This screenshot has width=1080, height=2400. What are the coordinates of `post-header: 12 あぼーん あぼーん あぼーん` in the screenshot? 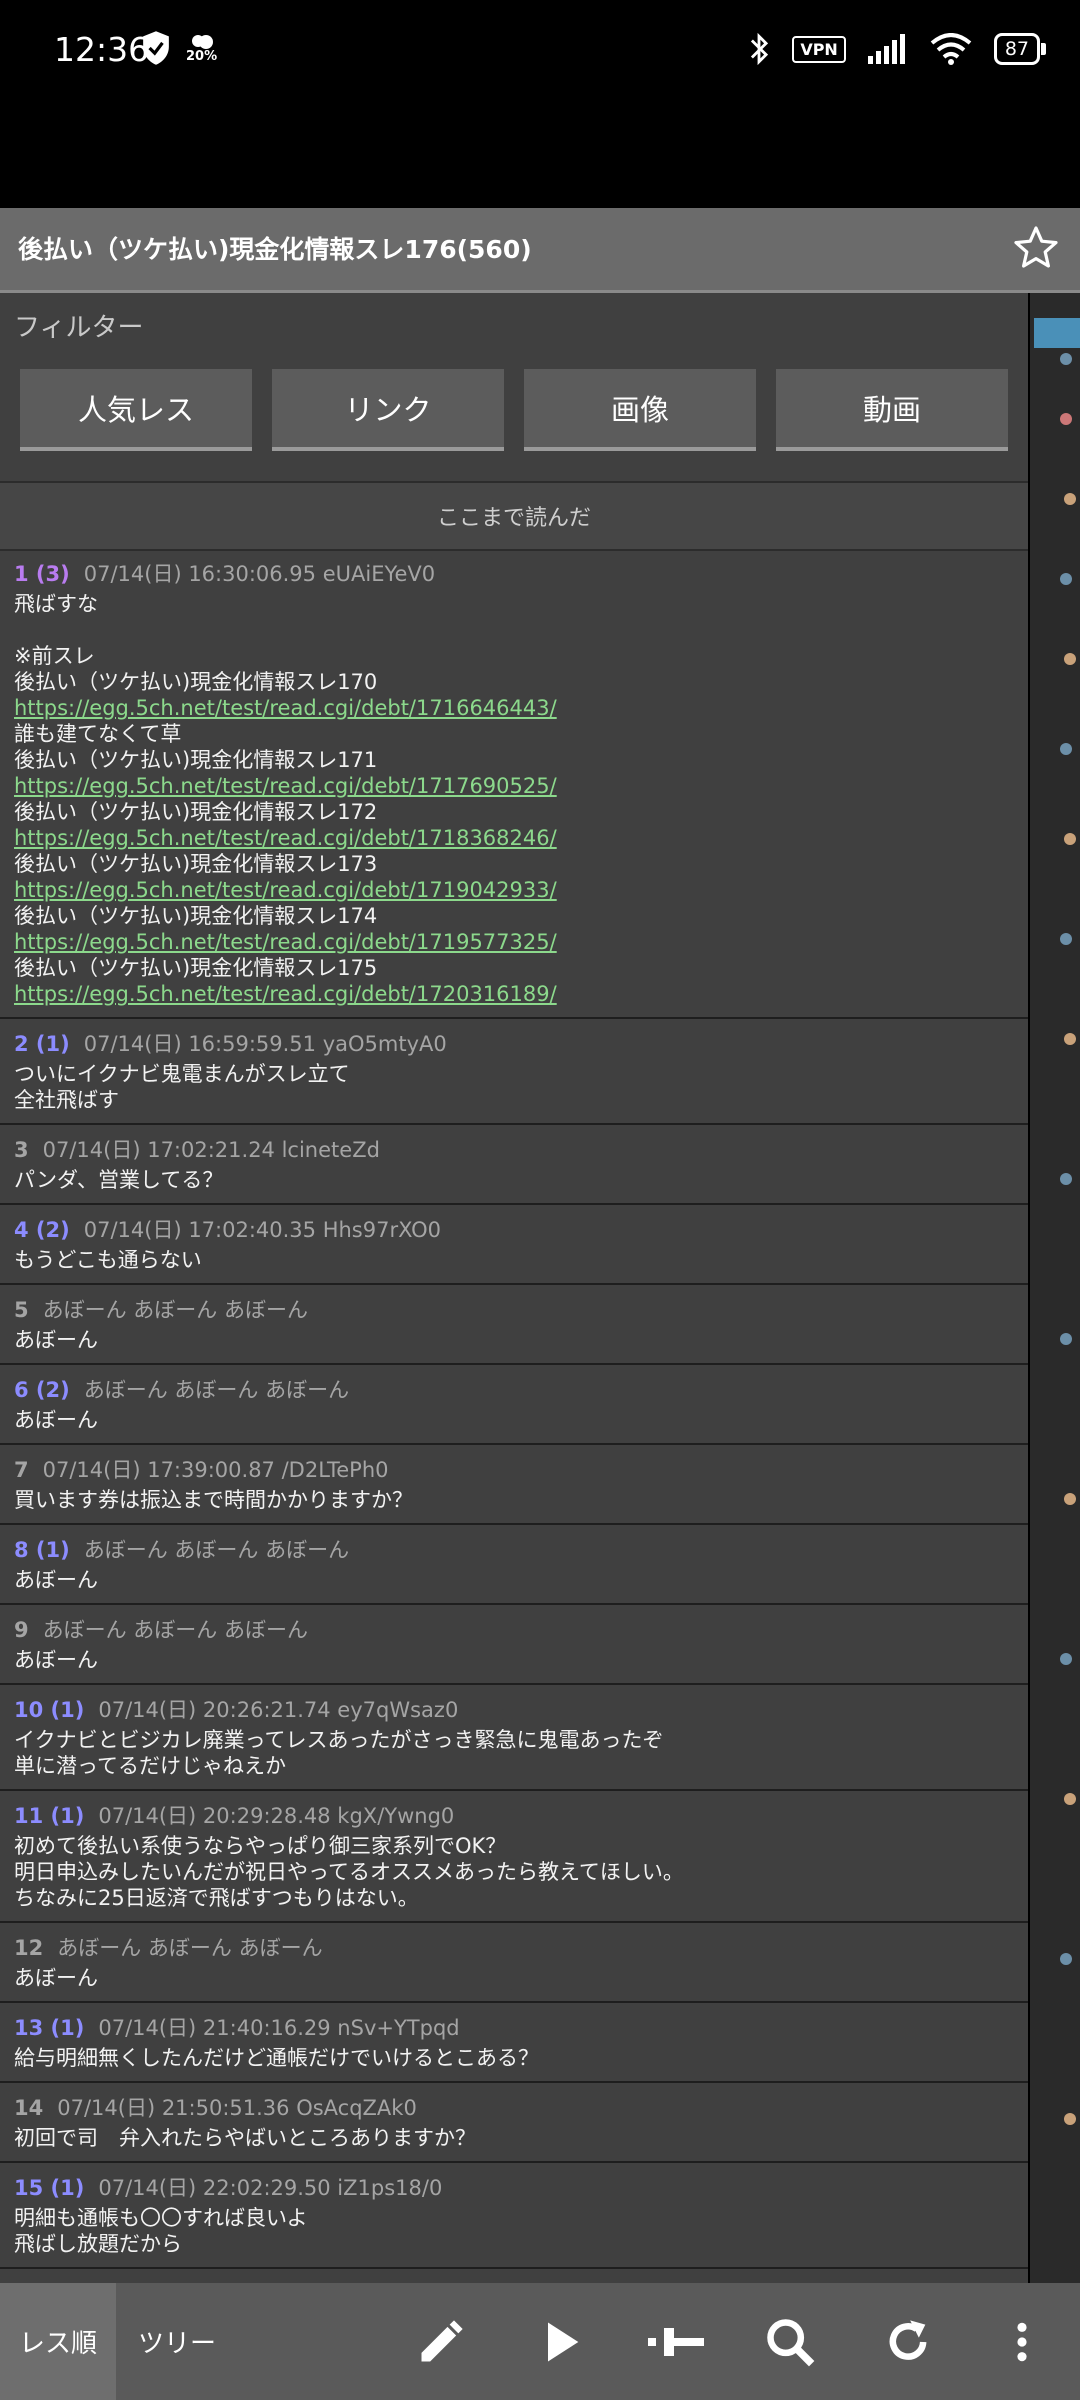 It's located at (514, 1948).